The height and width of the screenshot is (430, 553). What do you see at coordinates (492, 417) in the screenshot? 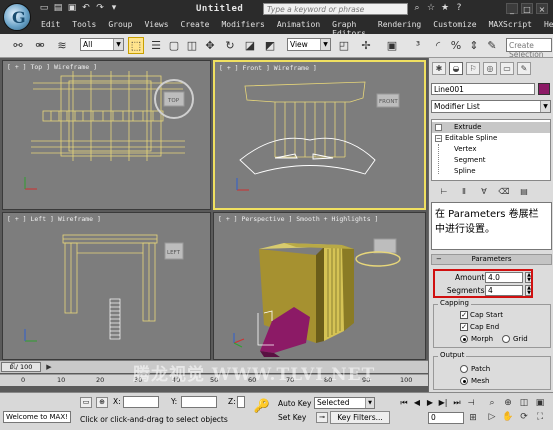
I see `field-of-view-icon: ▷` at bounding box center [492, 417].